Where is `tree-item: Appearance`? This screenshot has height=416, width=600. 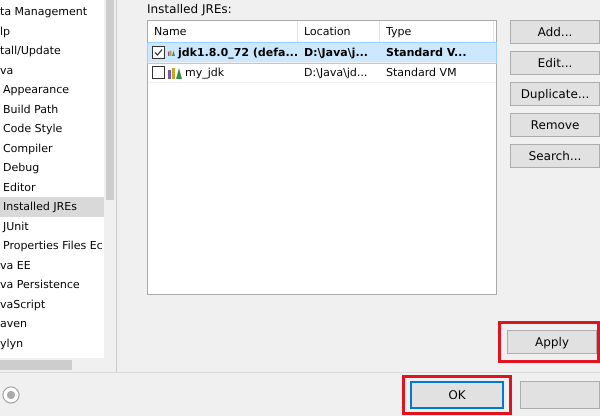
tree-item: Appearance is located at coordinates (52, 90).